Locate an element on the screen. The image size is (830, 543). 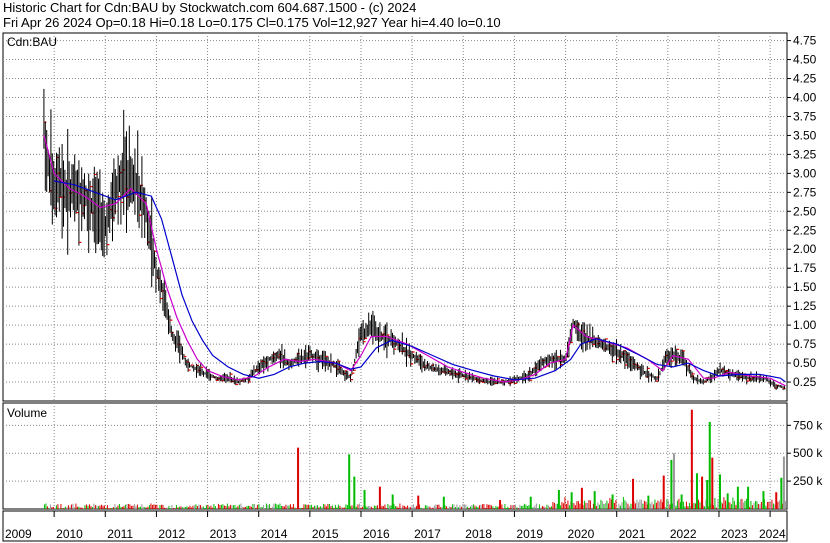
price-y-tick-label: 3.50 is located at coordinates (805, 135).